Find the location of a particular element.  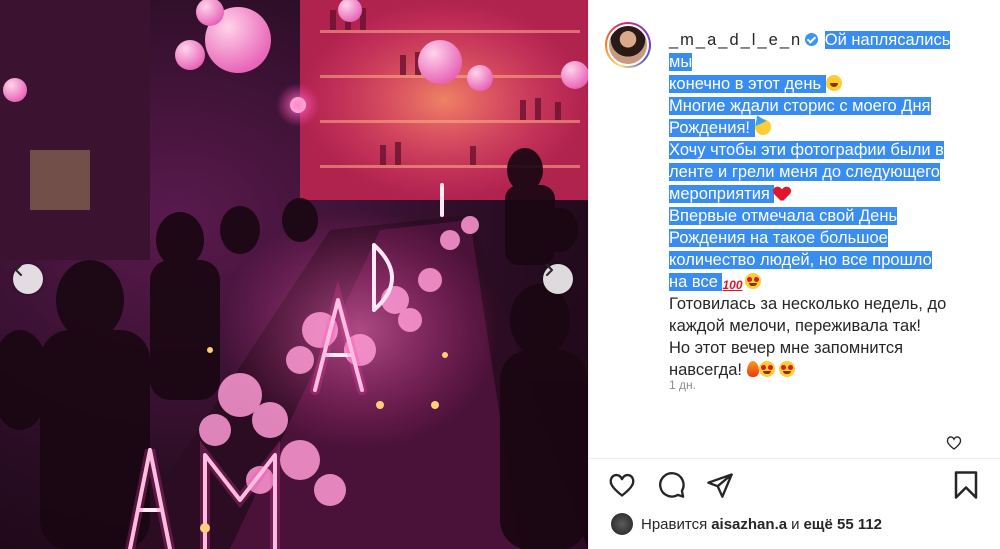

comment-icon is located at coordinates (672, 485).